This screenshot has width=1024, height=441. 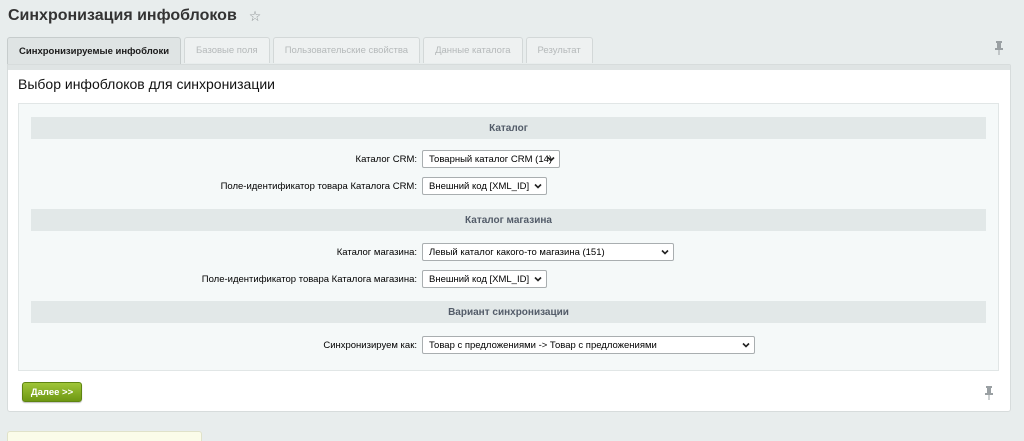 What do you see at coordinates (255, 16) in the screenshot?
I see `star-icon: ☆` at bounding box center [255, 16].